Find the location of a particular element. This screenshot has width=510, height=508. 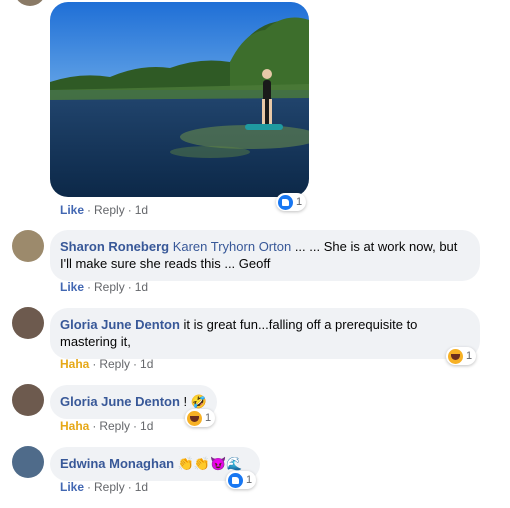

comment-author: Sharon Roneberg is located at coordinates (114, 246).